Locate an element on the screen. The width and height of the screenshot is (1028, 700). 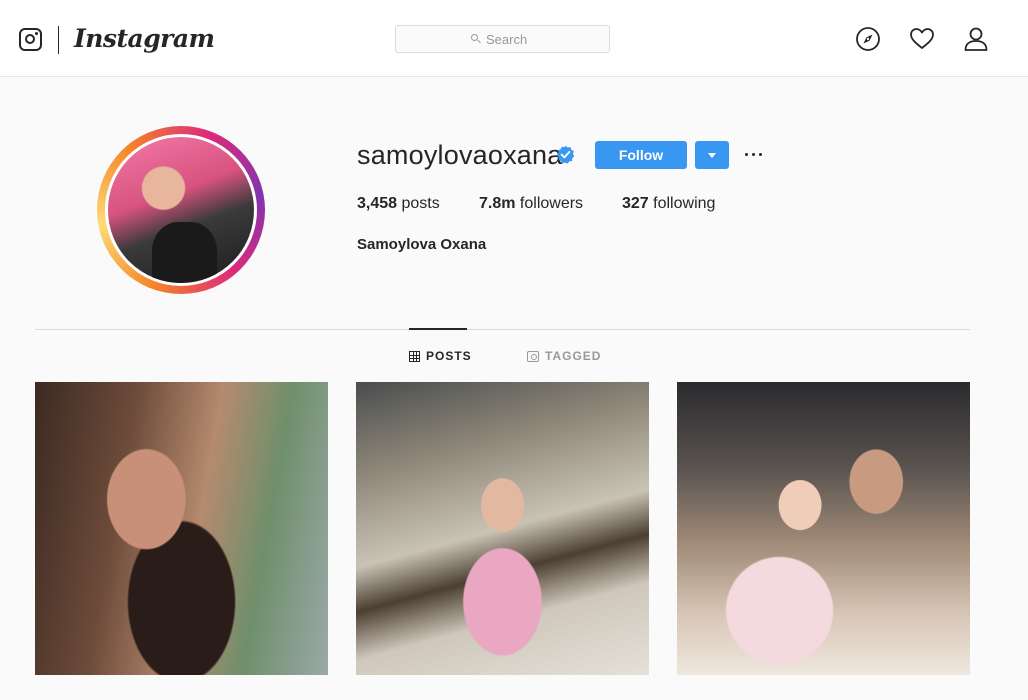
suggested-accounts-dropdown-button is located at coordinates (712, 155).